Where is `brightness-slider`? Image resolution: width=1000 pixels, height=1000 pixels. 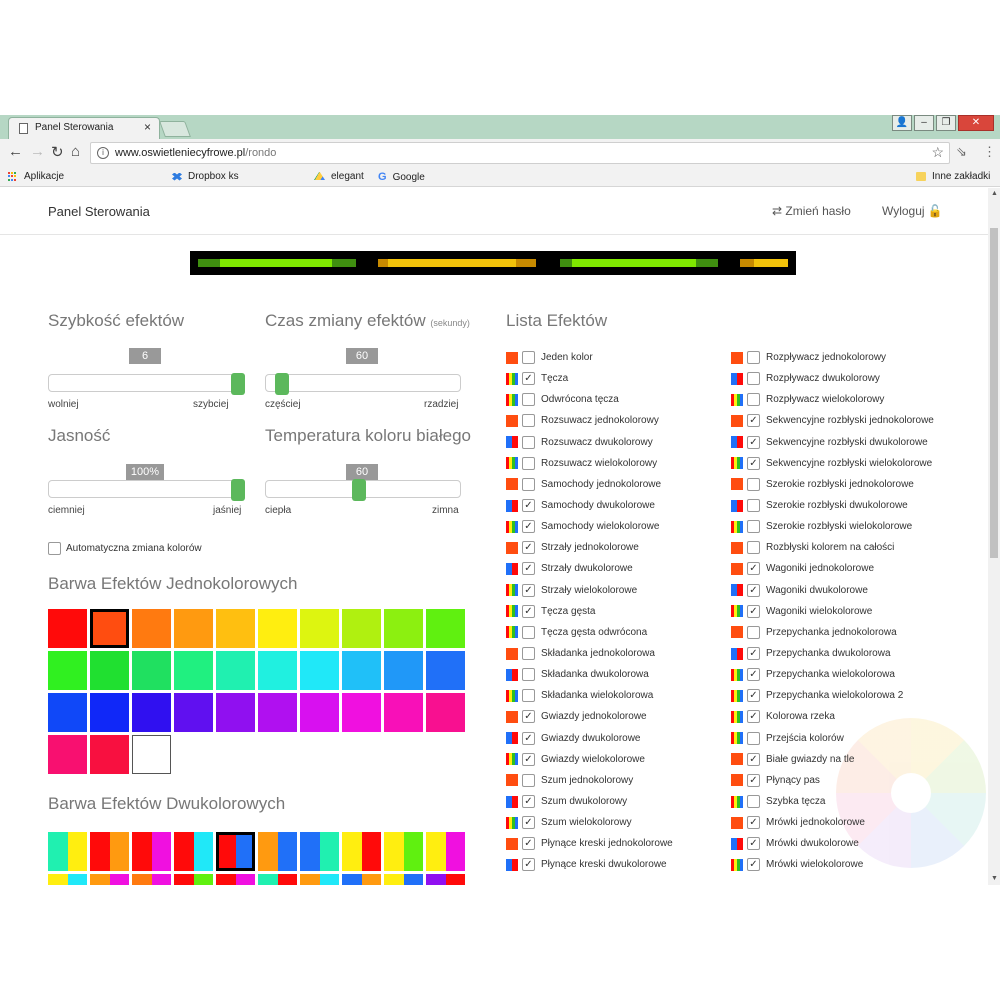 brightness-slider is located at coordinates (146, 490).